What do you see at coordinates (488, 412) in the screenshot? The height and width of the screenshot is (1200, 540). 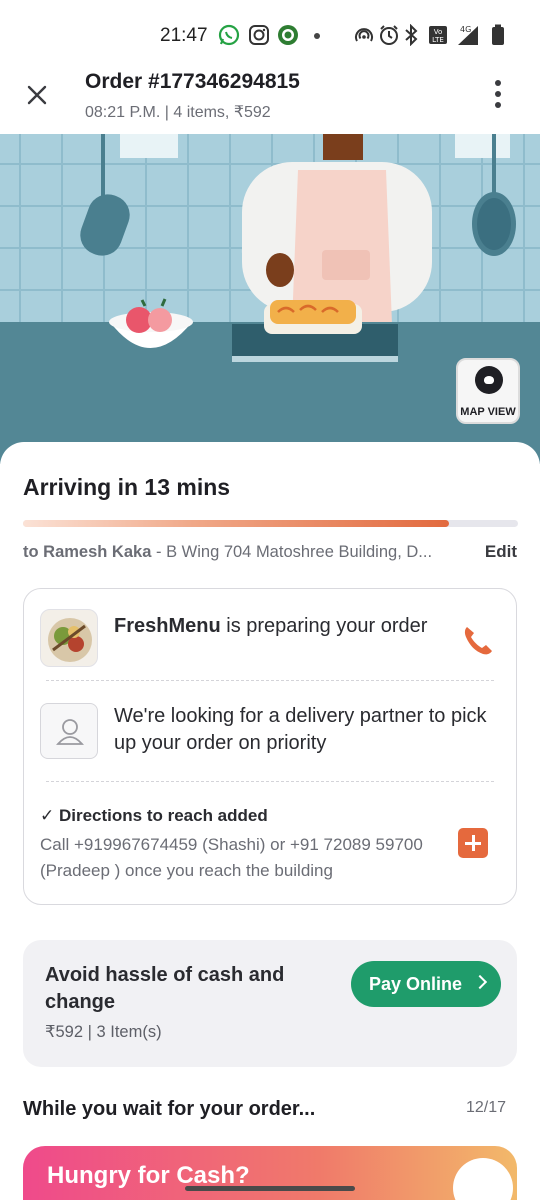 I see `map-view-label: MAP VIEW` at bounding box center [488, 412].